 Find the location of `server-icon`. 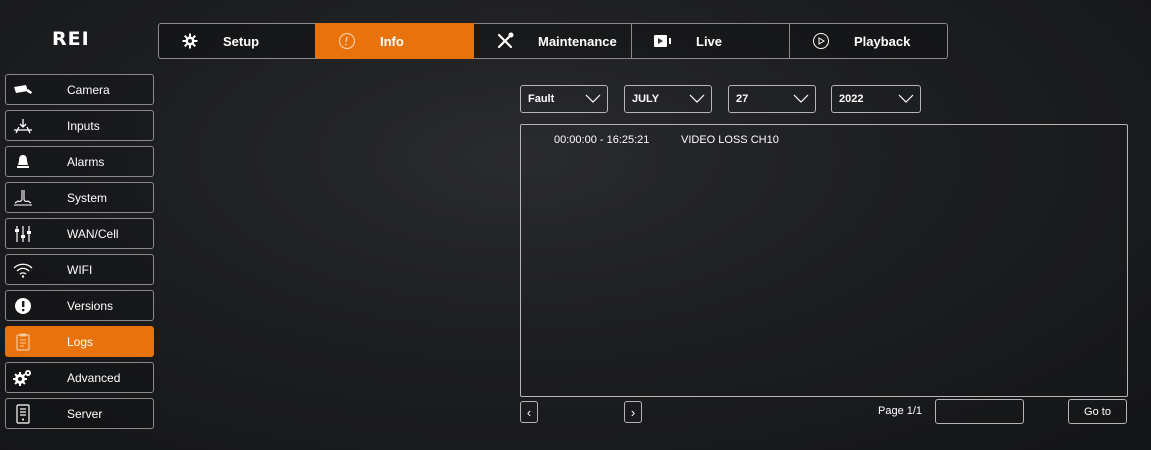

server-icon is located at coordinates (23, 413).